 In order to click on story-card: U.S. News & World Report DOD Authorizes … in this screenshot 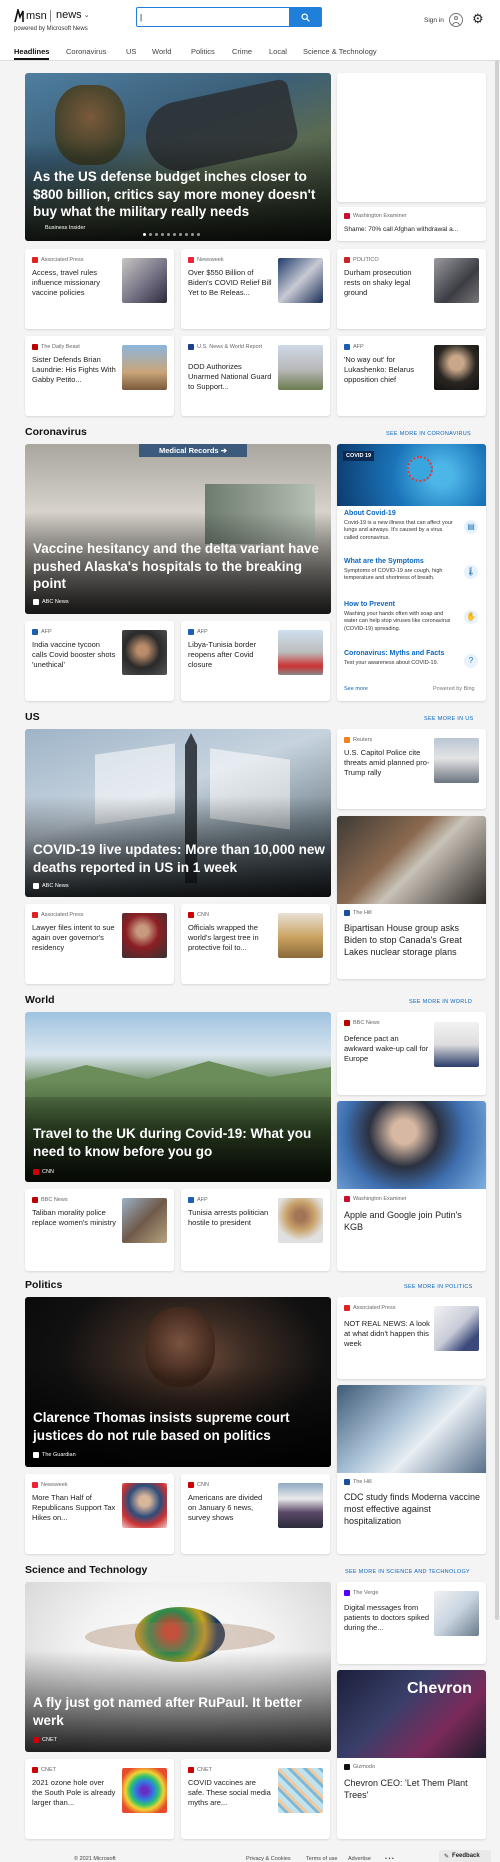, I will do `click(255, 376)`.